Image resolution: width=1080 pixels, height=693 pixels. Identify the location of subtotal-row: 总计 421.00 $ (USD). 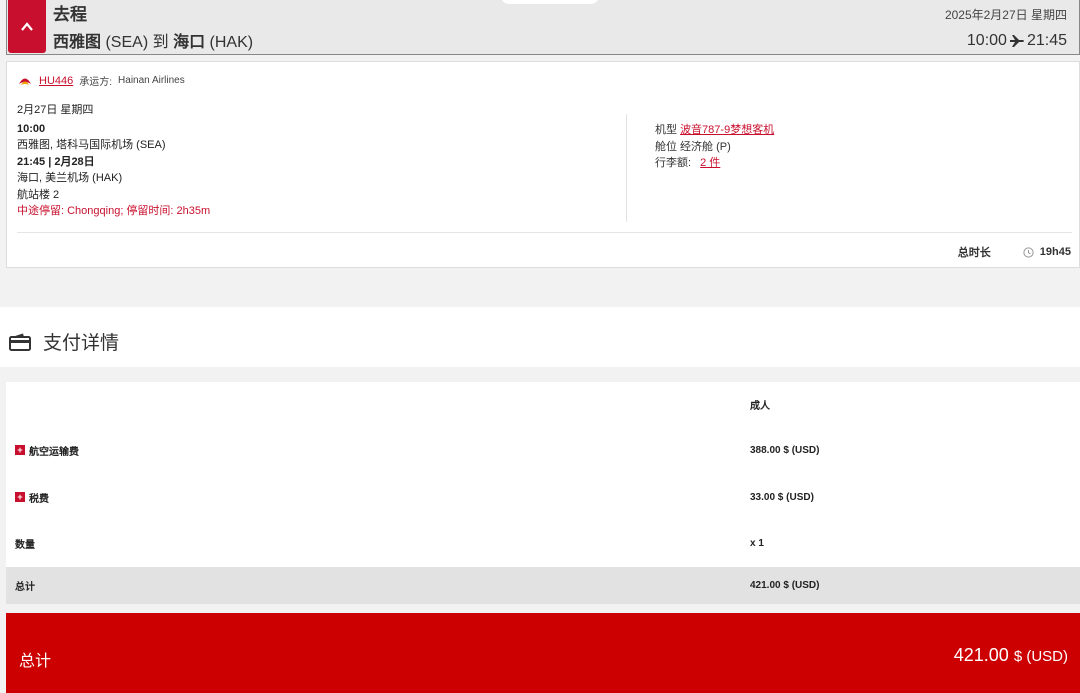
(543, 585).